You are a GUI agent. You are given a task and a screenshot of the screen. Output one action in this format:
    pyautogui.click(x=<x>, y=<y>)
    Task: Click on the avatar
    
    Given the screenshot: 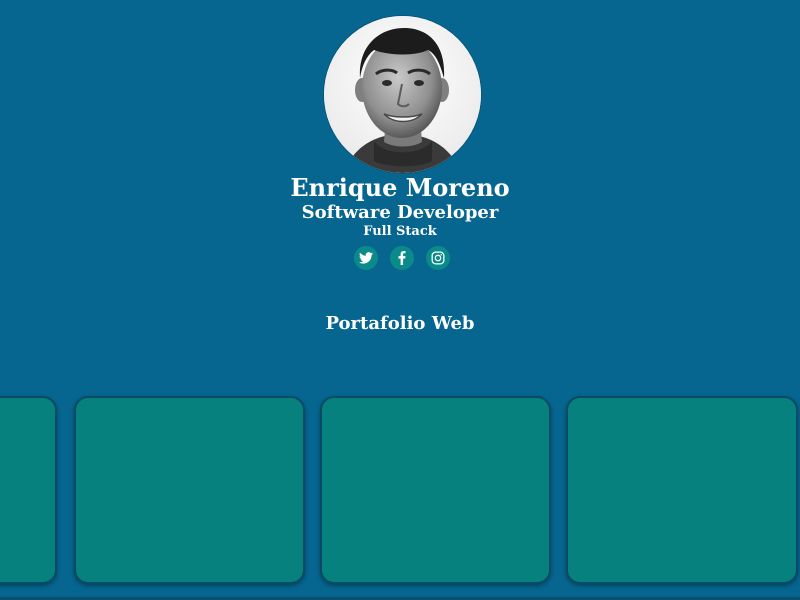 What is the action you would take?
    pyautogui.click(x=402, y=94)
    